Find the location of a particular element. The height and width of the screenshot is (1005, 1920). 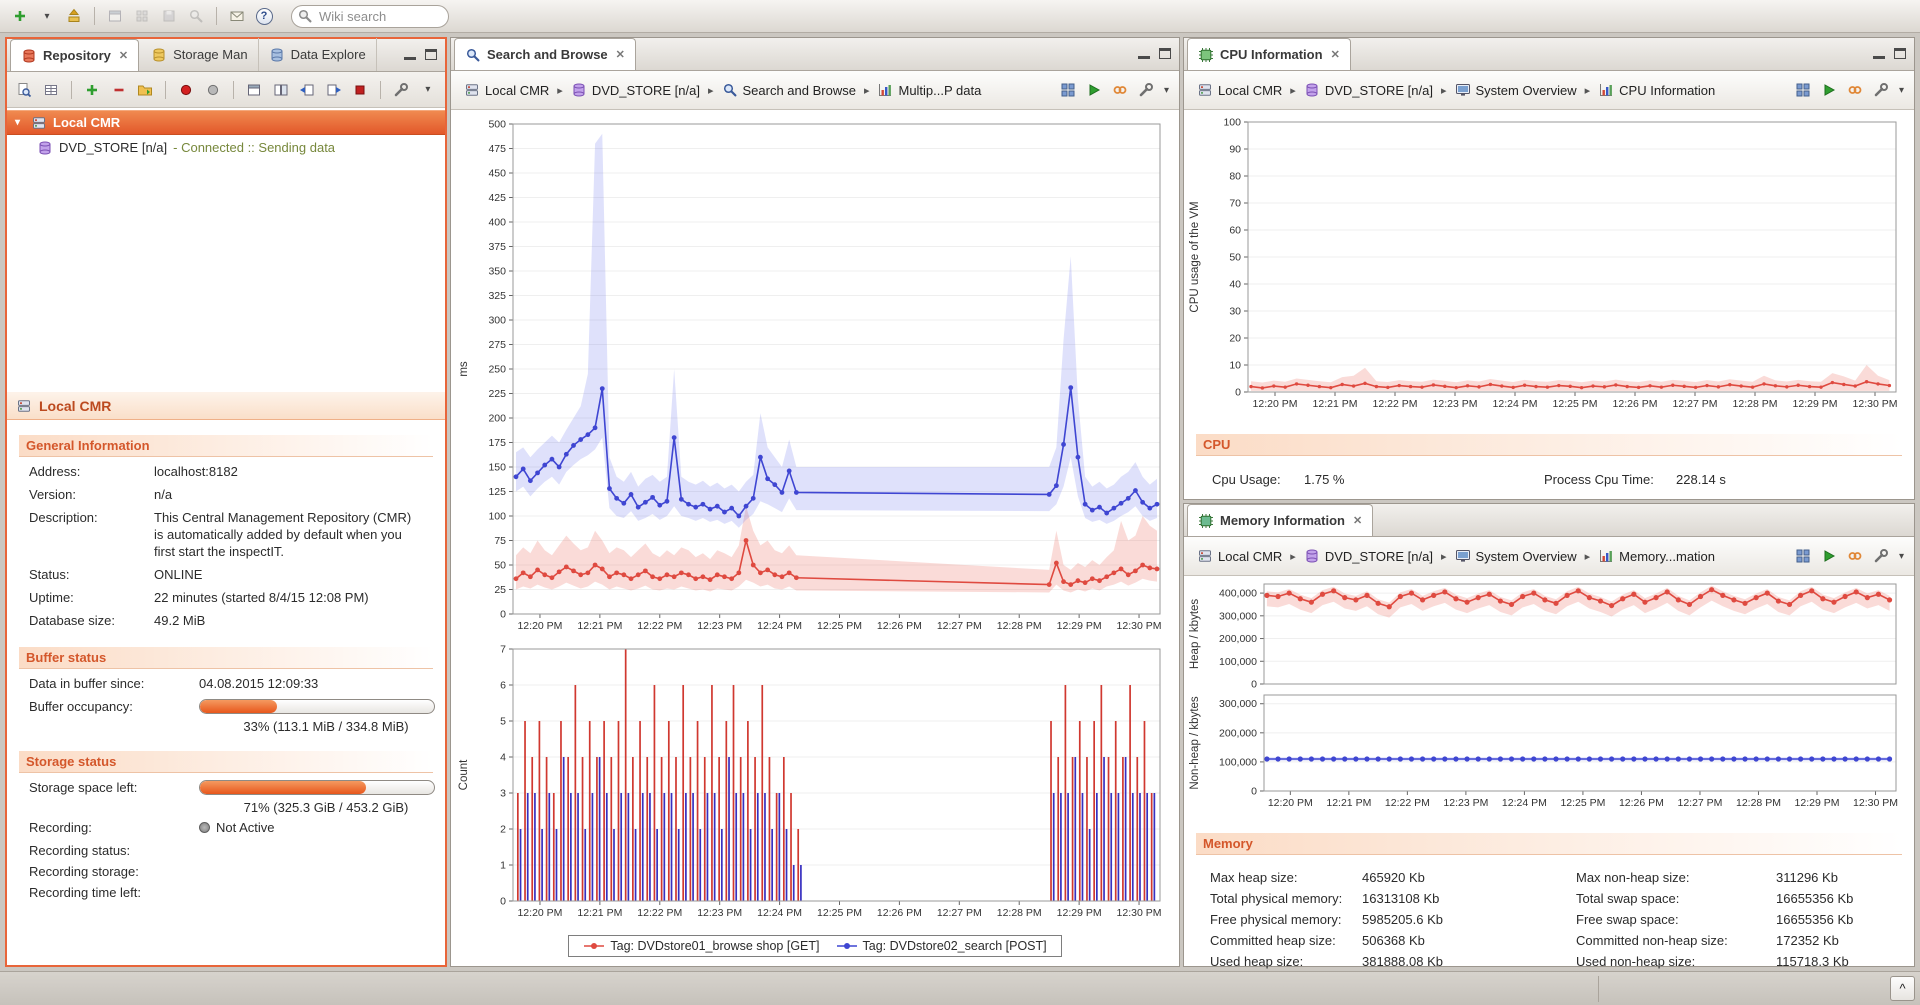

svg-text: Heap / kbytes is located at coordinates (1195, 634).